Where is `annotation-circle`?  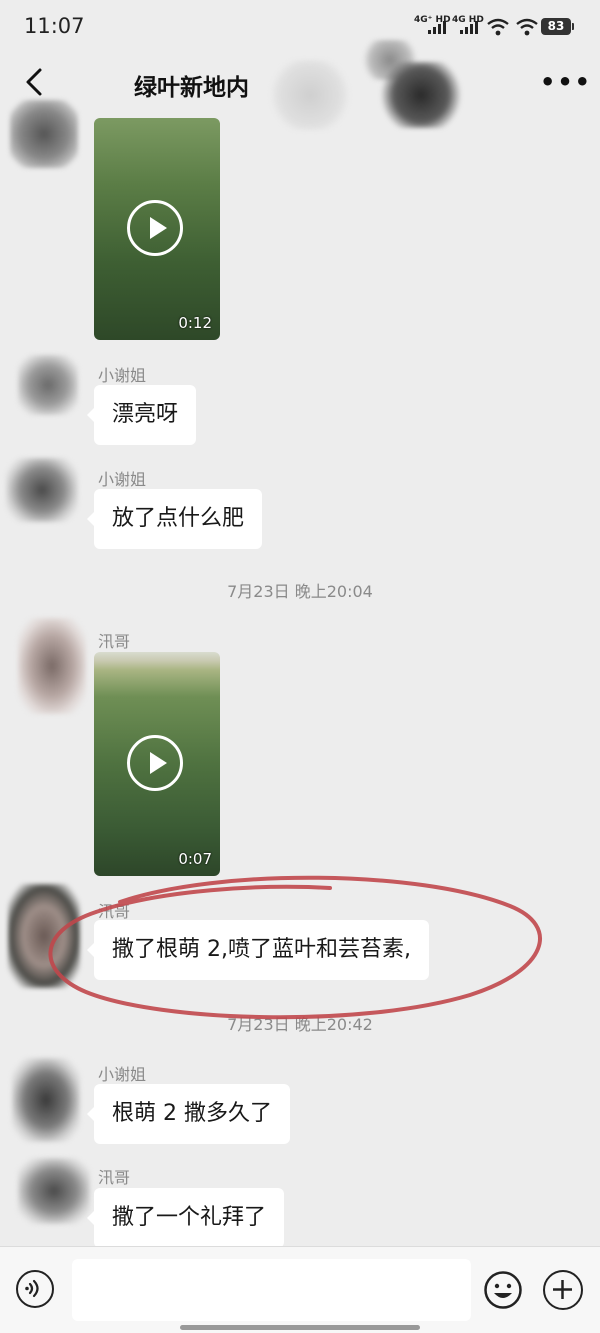
annotation-circle is located at coordinates (295, 947).